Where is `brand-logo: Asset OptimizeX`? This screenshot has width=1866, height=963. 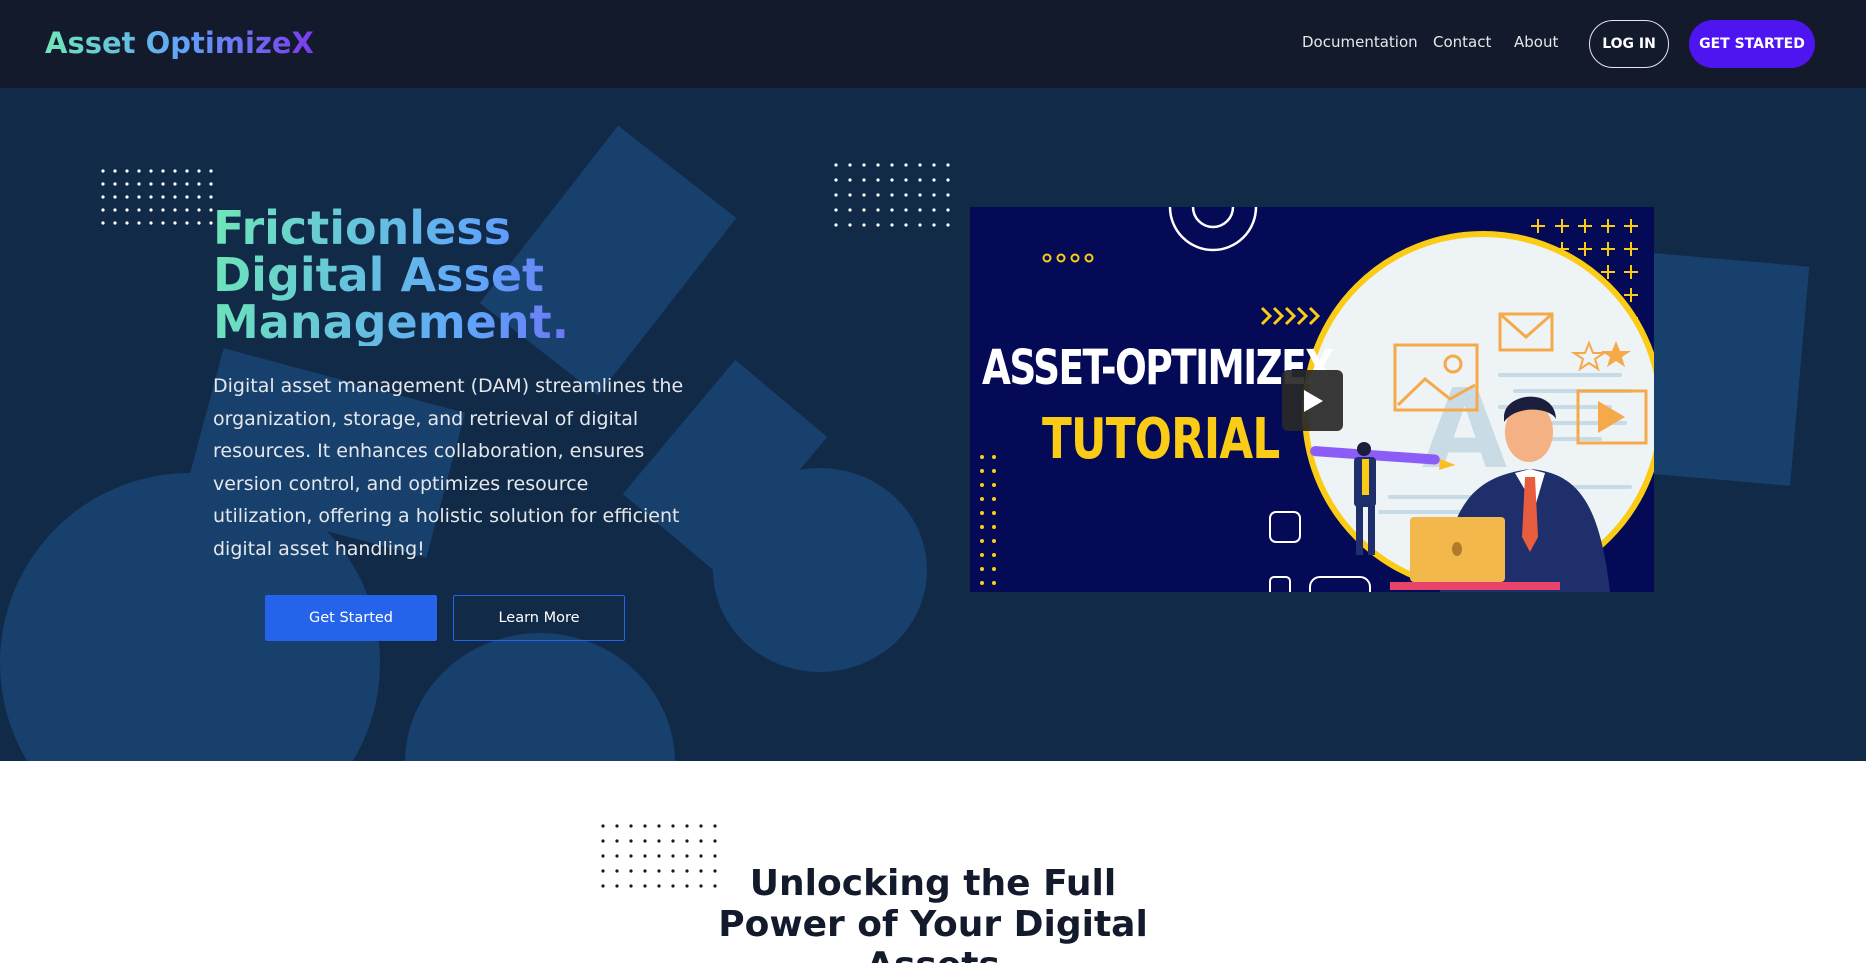 brand-logo: Asset OptimizeX is located at coordinates (179, 43).